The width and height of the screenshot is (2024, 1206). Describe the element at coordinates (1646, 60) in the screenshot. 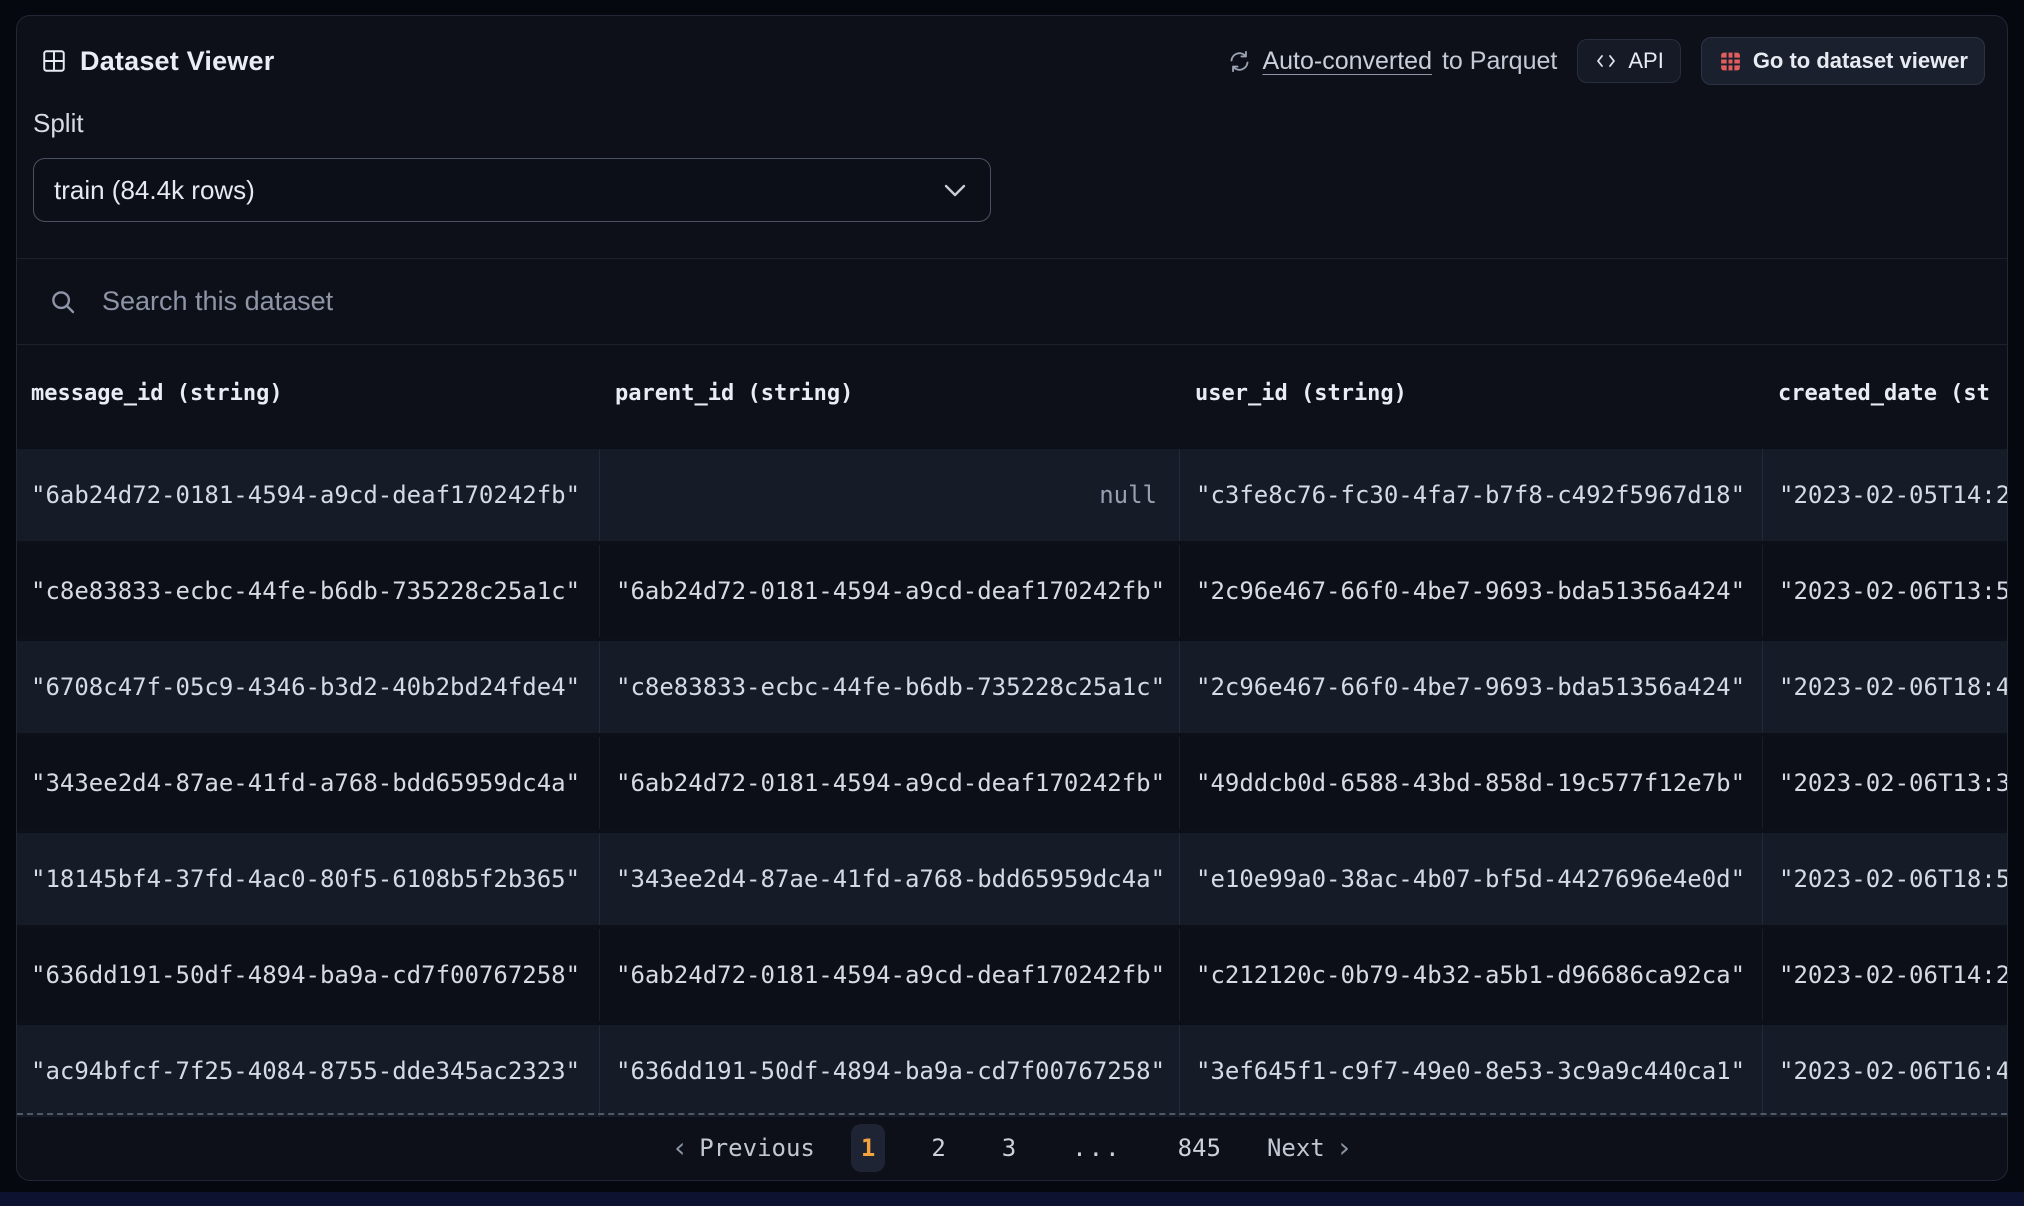

I see `api-button-label: API` at that location.